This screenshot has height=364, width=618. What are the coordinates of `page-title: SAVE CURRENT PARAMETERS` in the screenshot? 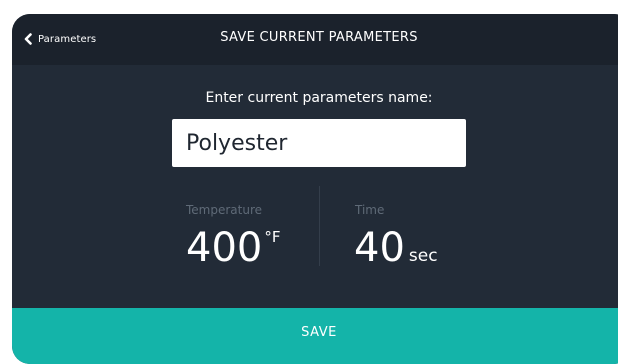 It's located at (319, 37).